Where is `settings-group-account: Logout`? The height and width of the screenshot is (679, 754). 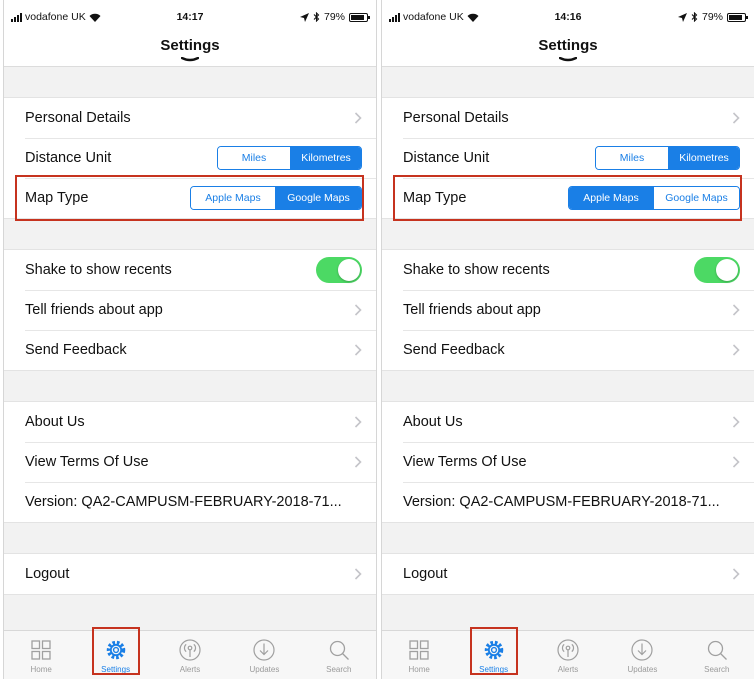 settings-group-account: Logout is located at coordinates (568, 574).